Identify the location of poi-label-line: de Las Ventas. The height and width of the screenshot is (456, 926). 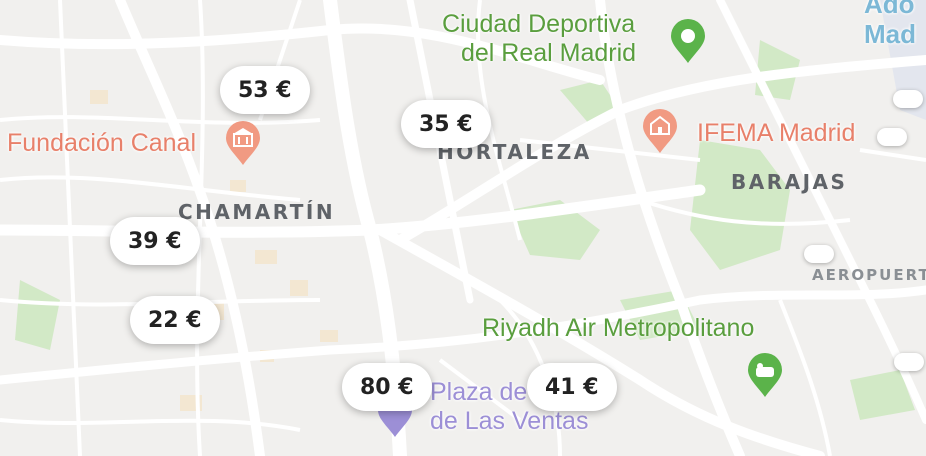
(509, 420).